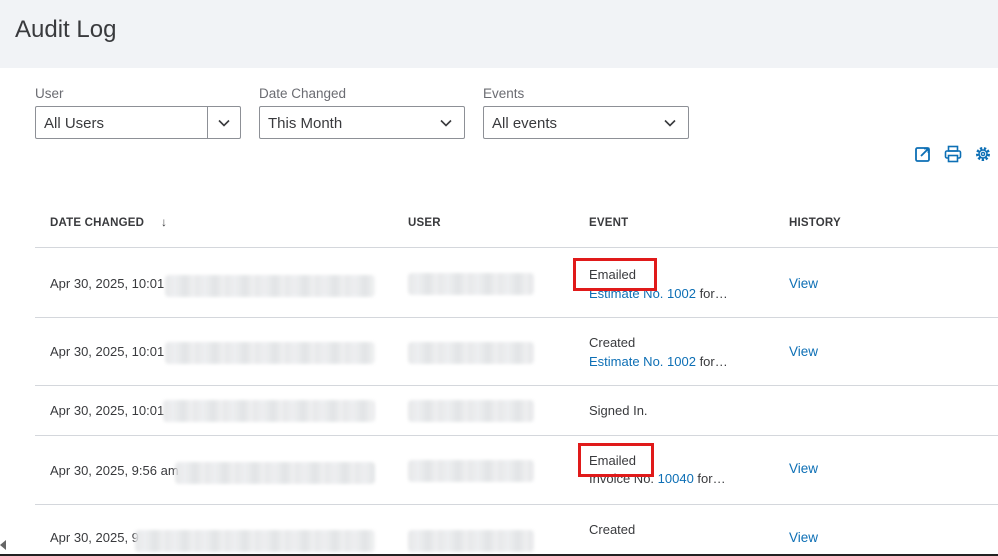  Describe the element at coordinates (525, 123) in the screenshot. I see `events-select-value: All events` at that location.